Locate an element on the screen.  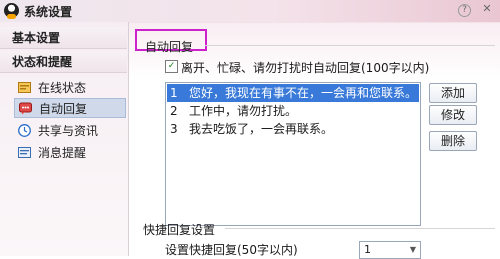
clock-icon is located at coordinates (24, 130).